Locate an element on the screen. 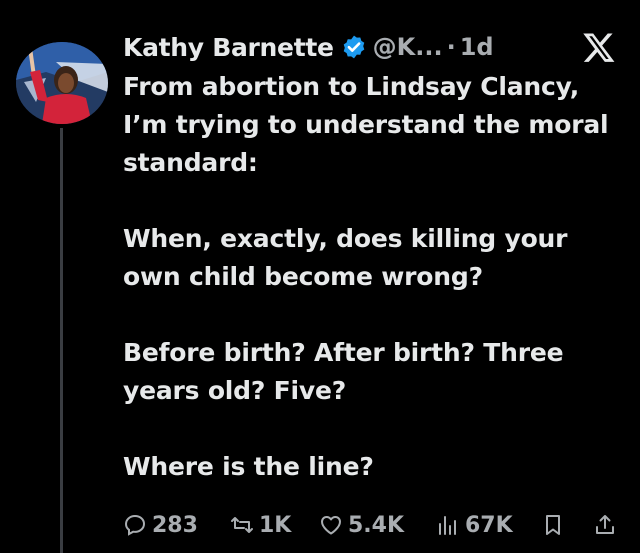 Image resolution: width=640 pixels, height=553 pixels. repost-button: 1K is located at coordinates (260, 525).